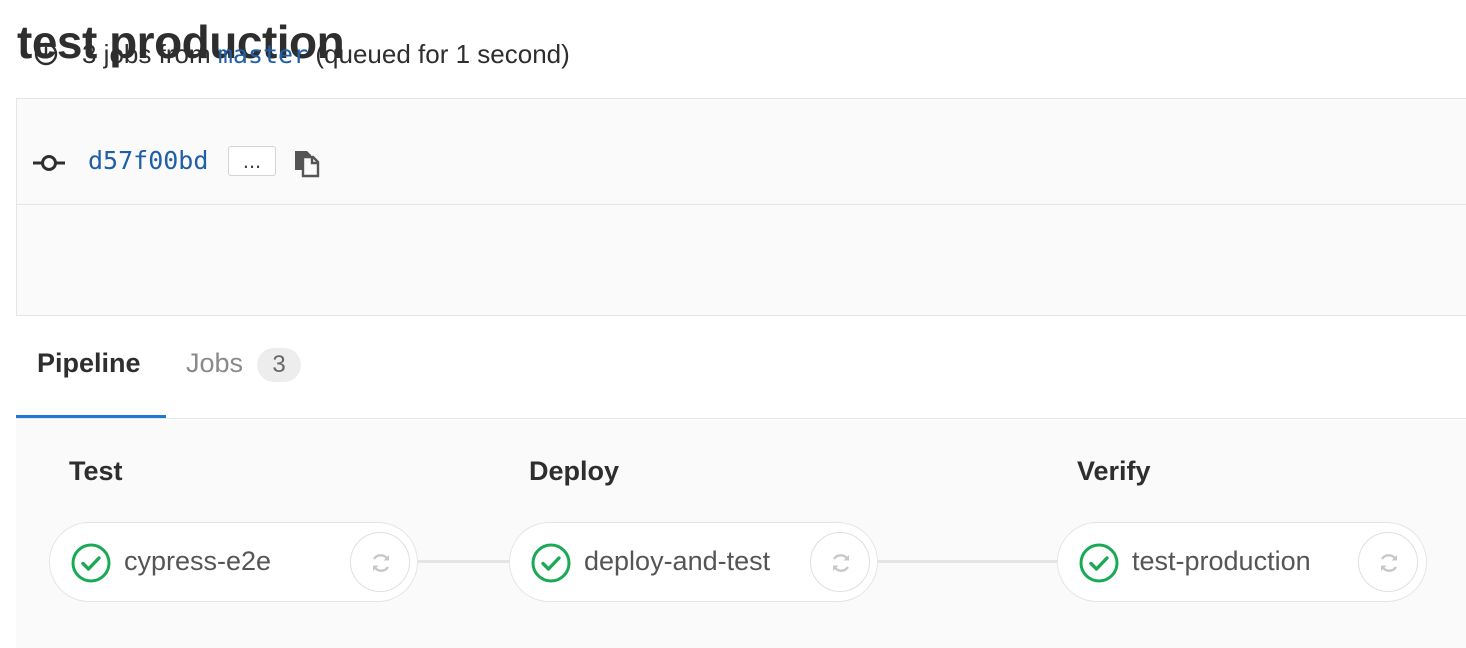 The height and width of the screenshot is (648, 1466). I want to click on branch-link: master, so click(263, 54).